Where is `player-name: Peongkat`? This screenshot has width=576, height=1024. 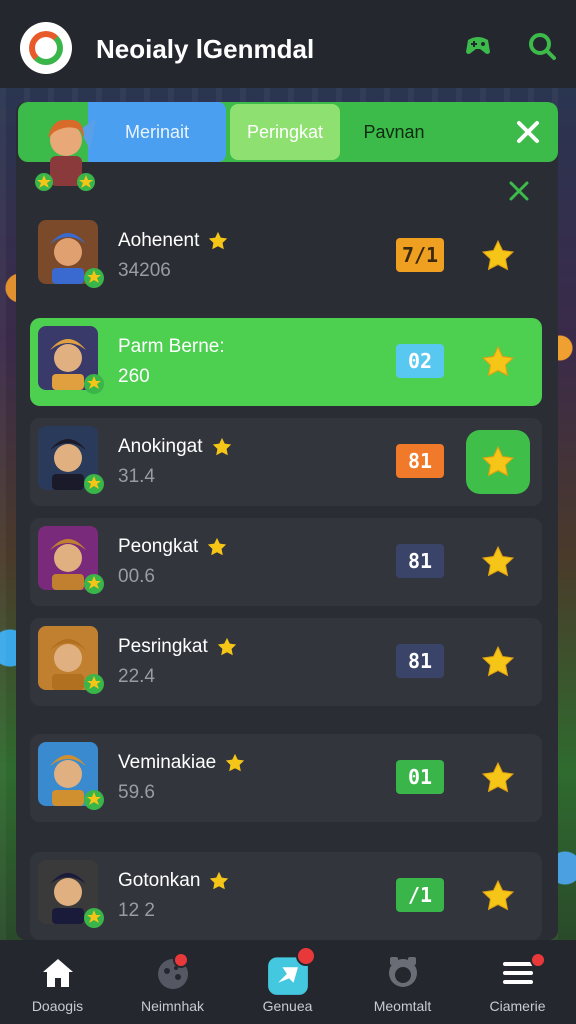 player-name: Peongkat is located at coordinates (173, 547).